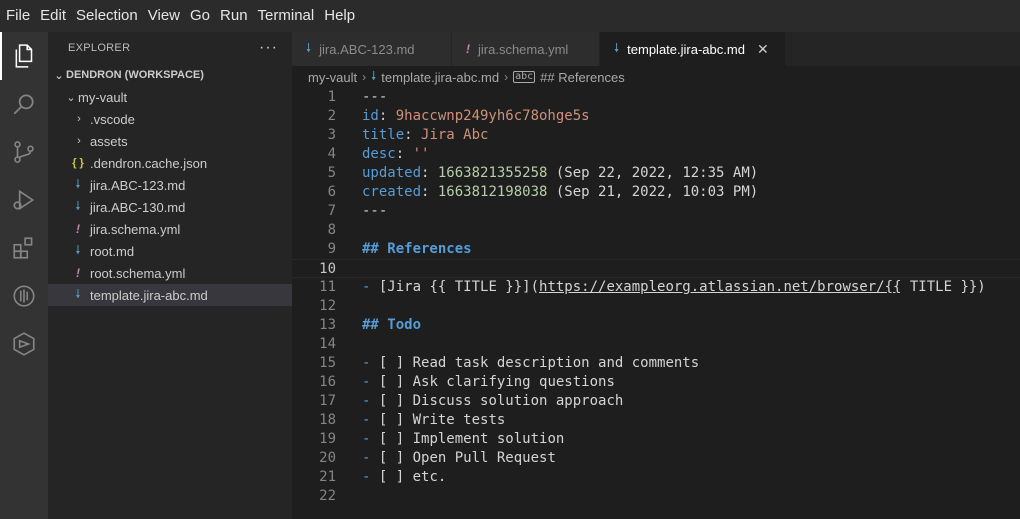  I want to click on activity-bar, so click(24, 275).